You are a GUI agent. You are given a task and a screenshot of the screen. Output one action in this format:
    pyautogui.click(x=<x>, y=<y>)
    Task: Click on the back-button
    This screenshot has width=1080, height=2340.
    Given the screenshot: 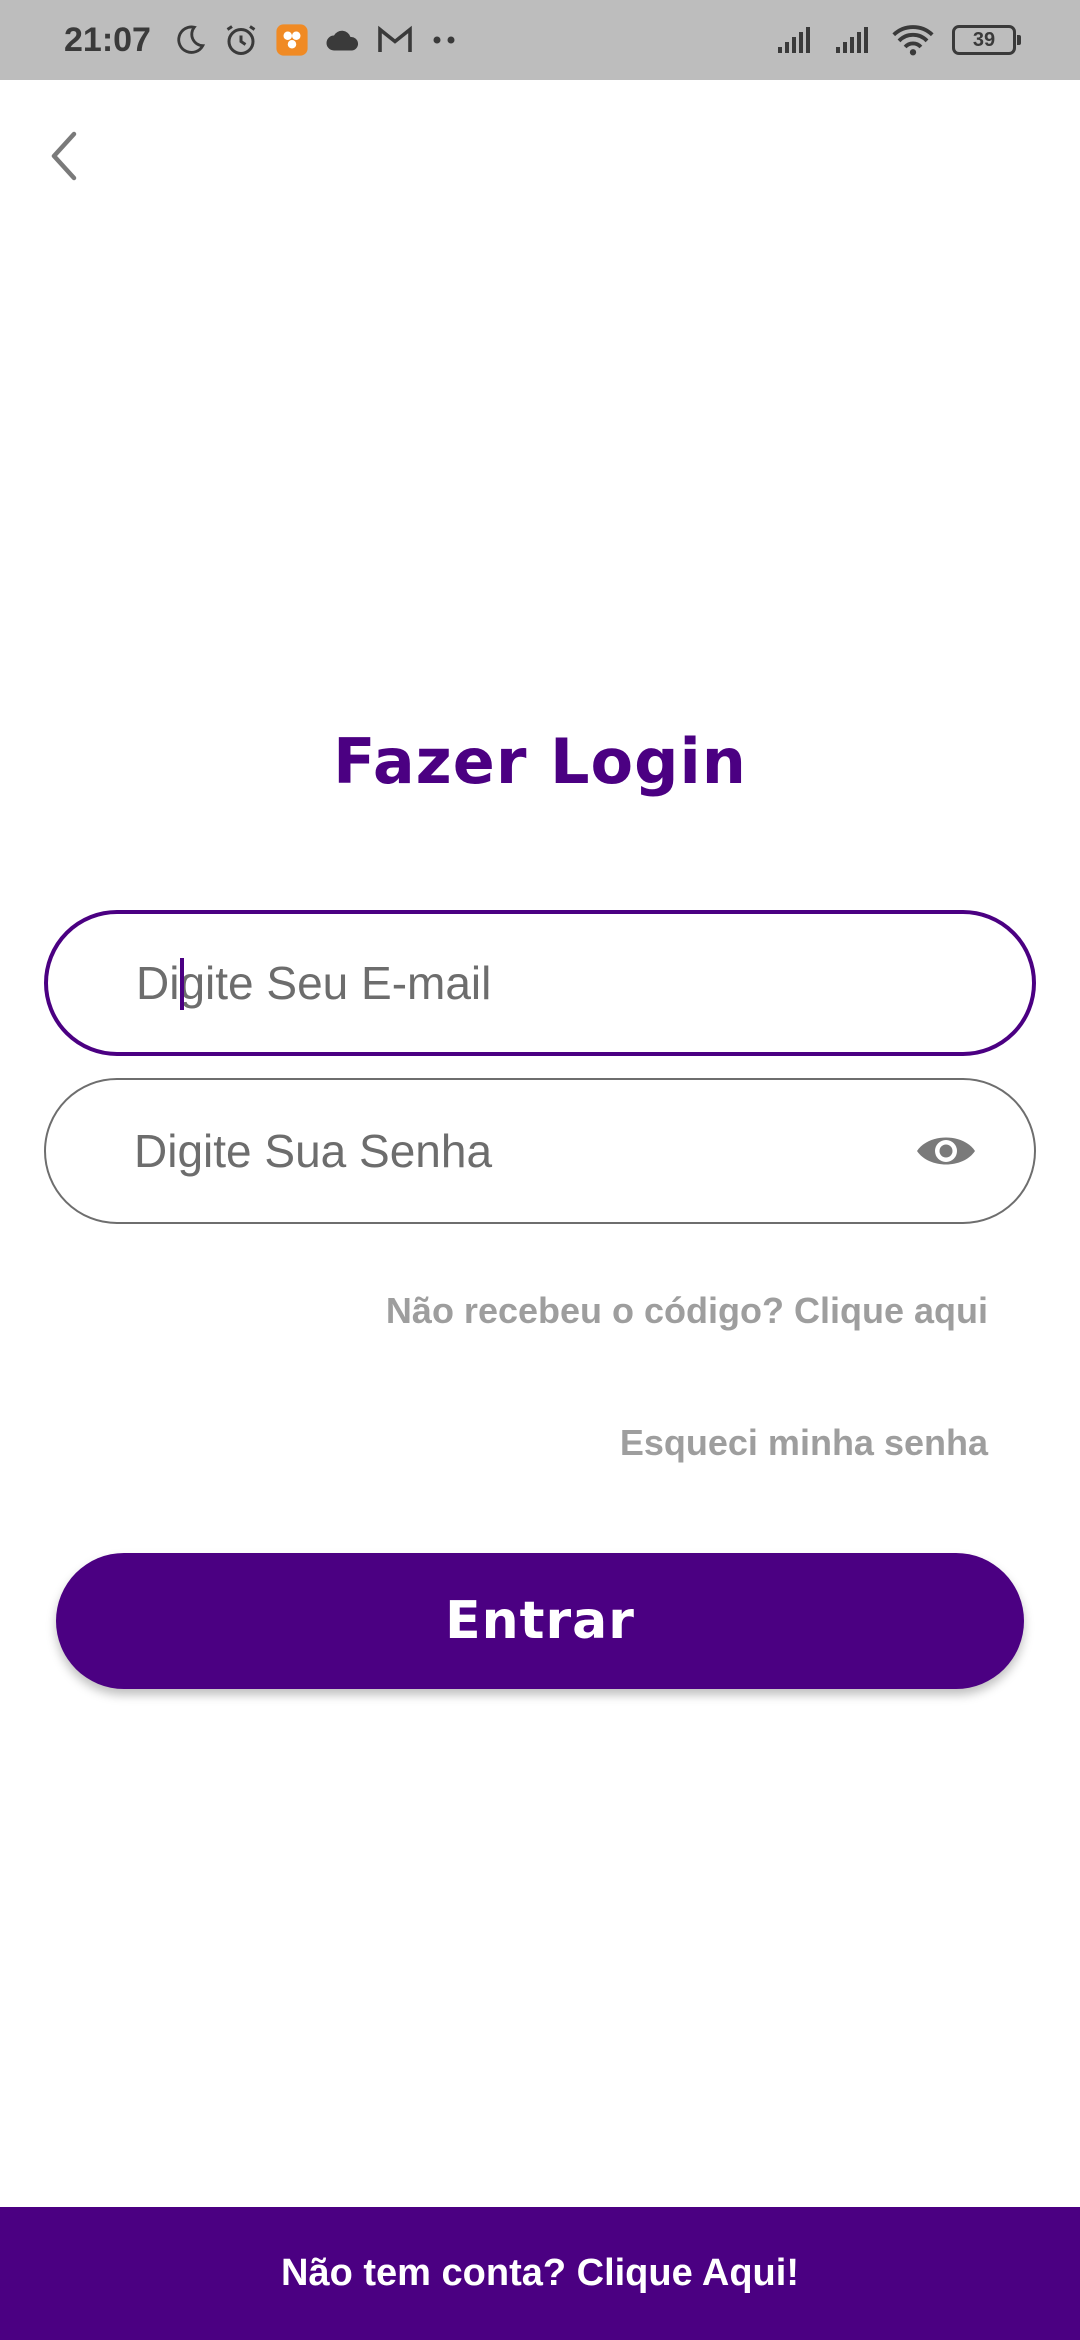 What is the action you would take?
    pyautogui.click(x=64, y=158)
    